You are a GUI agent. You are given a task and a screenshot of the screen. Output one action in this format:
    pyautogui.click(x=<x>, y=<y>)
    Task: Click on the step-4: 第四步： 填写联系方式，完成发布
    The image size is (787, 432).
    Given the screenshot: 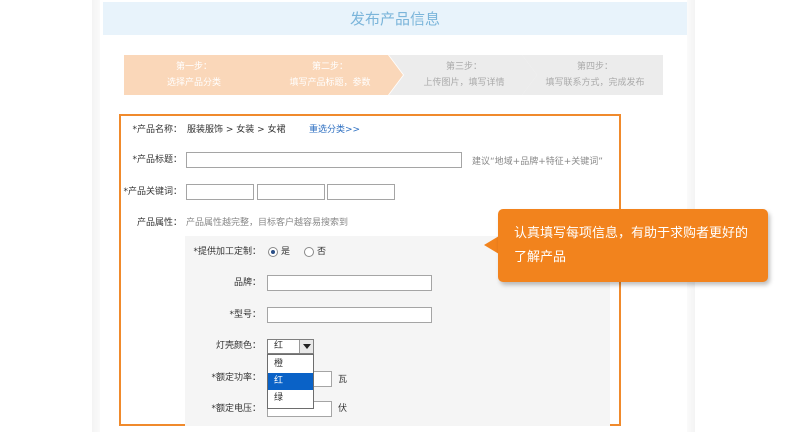 What is the action you would take?
    pyautogui.click(x=592, y=75)
    